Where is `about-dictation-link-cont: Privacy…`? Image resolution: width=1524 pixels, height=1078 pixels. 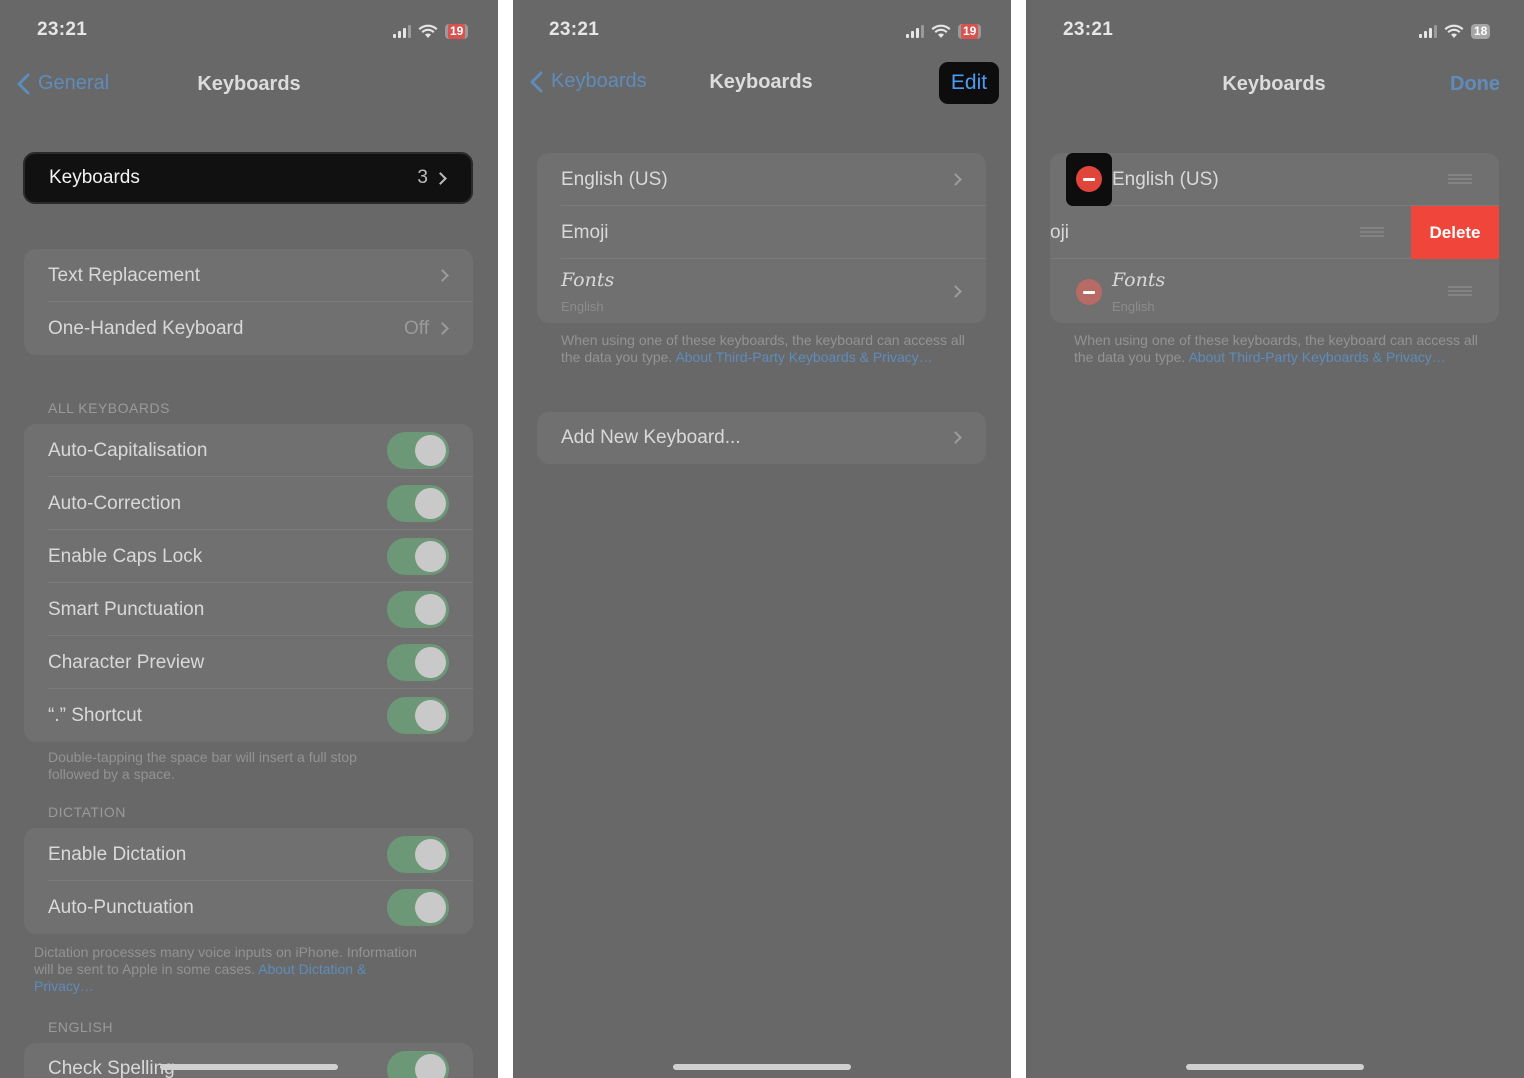 about-dictation-link-cont: Privacy… is located at coordinates (64, 986).